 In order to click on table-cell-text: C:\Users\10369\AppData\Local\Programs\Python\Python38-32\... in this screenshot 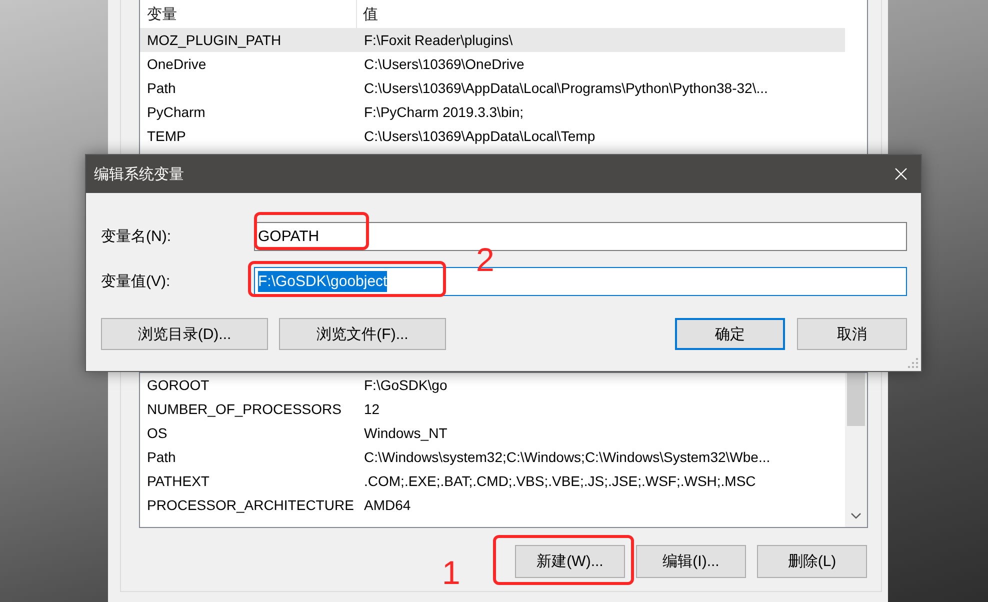, I will do `click(566, 88)`.